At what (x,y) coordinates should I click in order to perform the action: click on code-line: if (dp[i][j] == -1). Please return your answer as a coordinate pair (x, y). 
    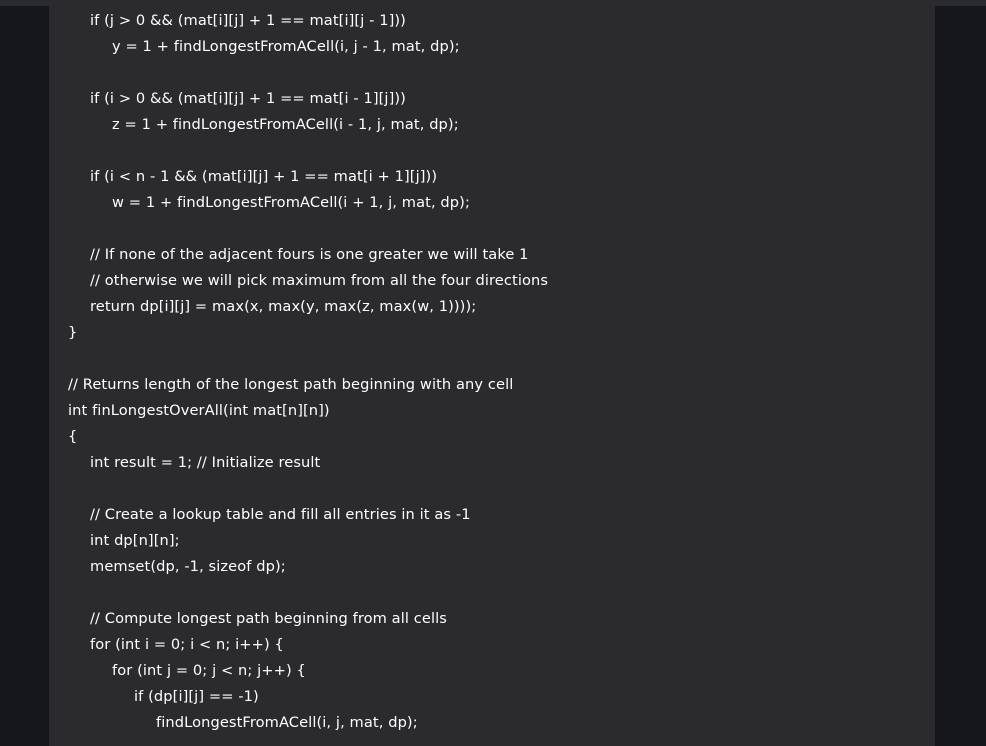
    Looking at the image, I should click on (196, 696).